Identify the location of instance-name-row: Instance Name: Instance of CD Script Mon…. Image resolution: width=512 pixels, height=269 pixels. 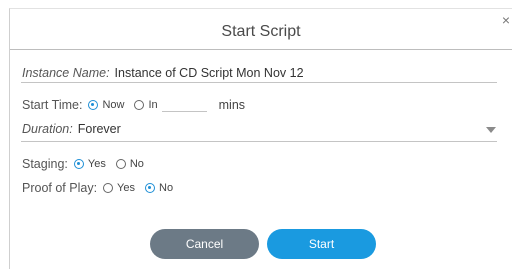
(163, 73).